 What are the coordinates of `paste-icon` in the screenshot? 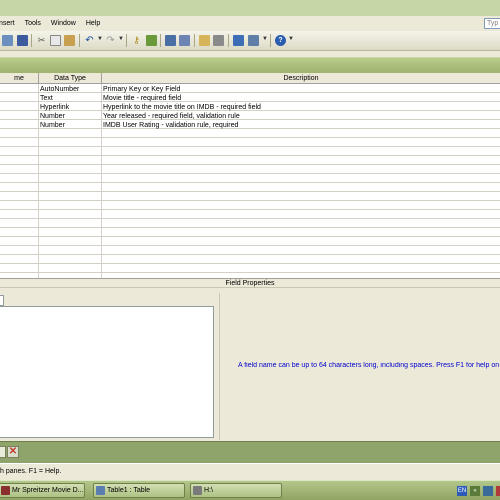 It's located at (69, 40).